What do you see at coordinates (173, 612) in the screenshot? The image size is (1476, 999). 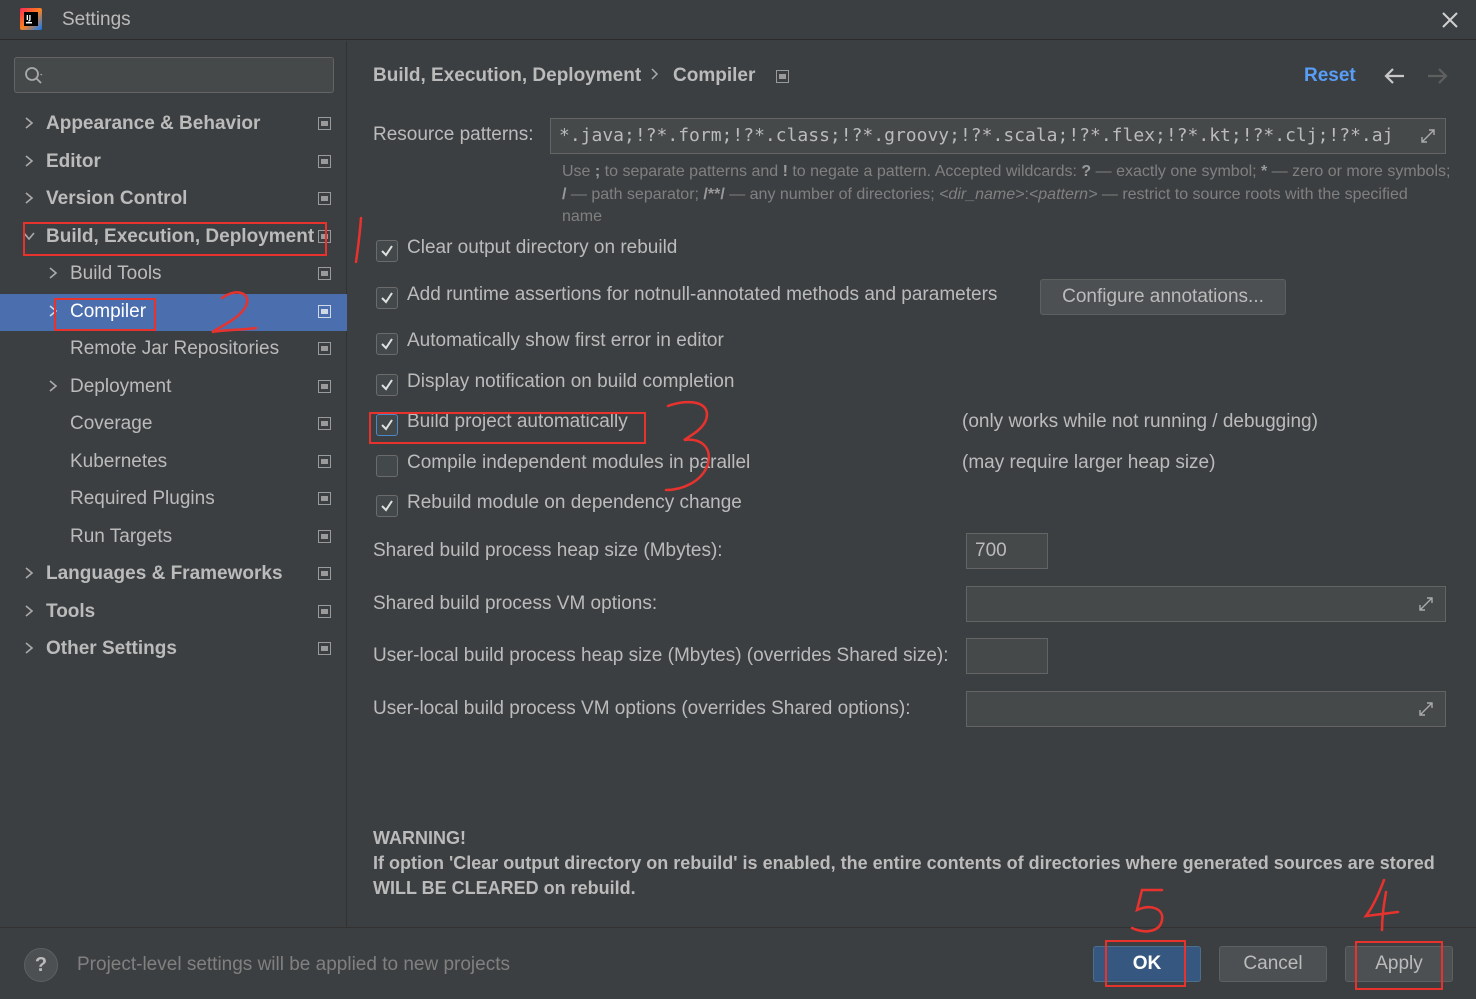 I see `sidebar-item-tools: Tools` at bounding box center [173, 612].